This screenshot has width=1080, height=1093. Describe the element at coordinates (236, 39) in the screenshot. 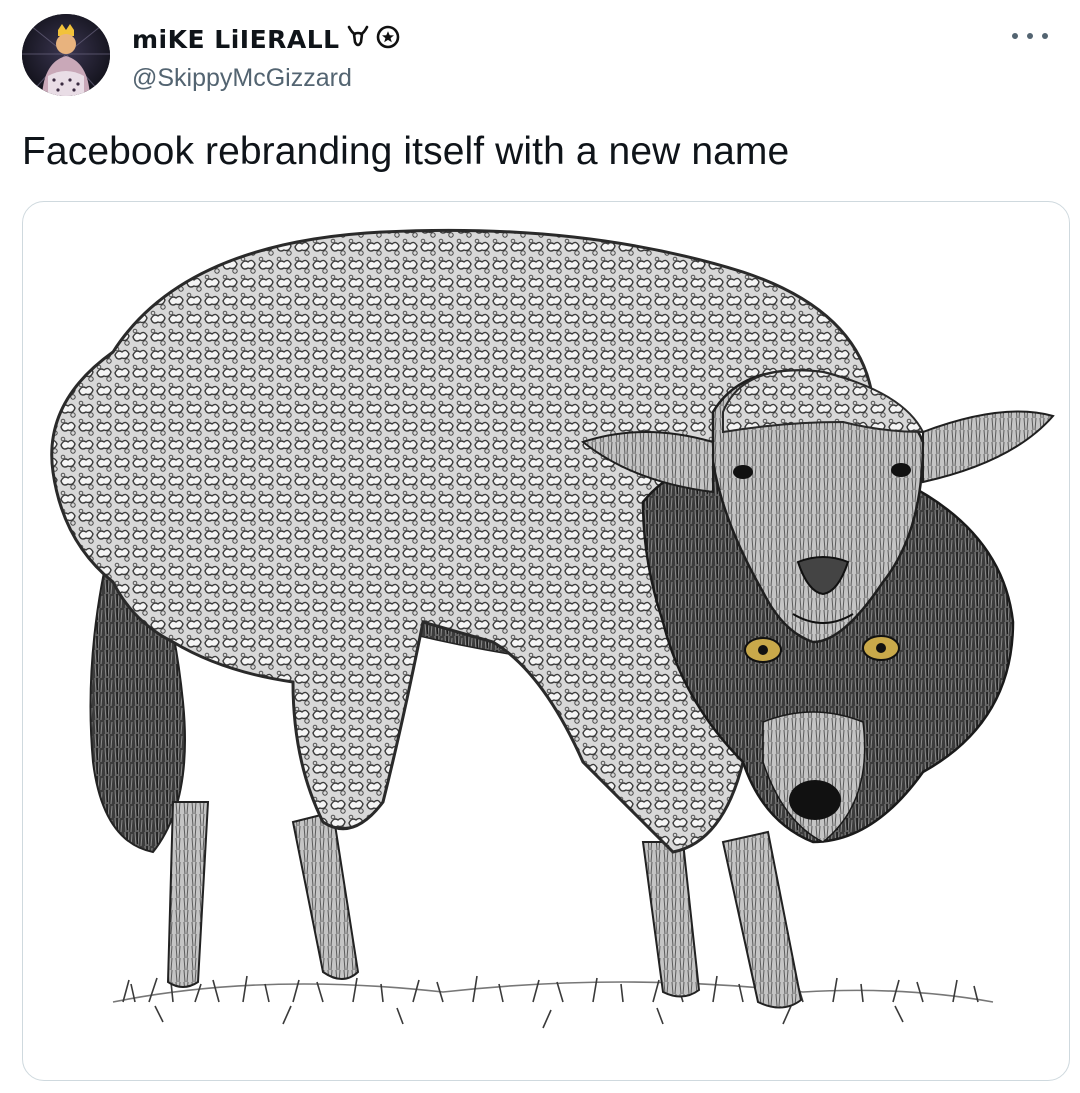

I see `display-name: miKE LiIERALL` at that location.